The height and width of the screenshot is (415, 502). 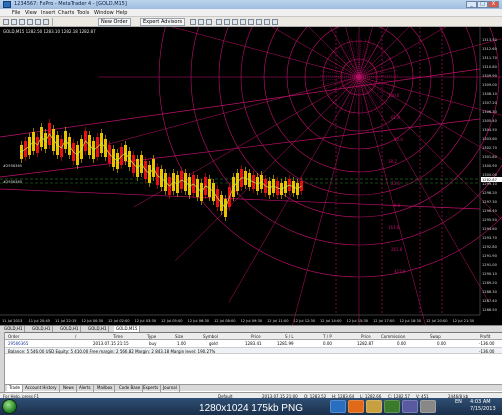 What do you see at coordinates (485, 336) in the screenshot?
I see `col-profit: Profit` at bounding box center [485, 336].